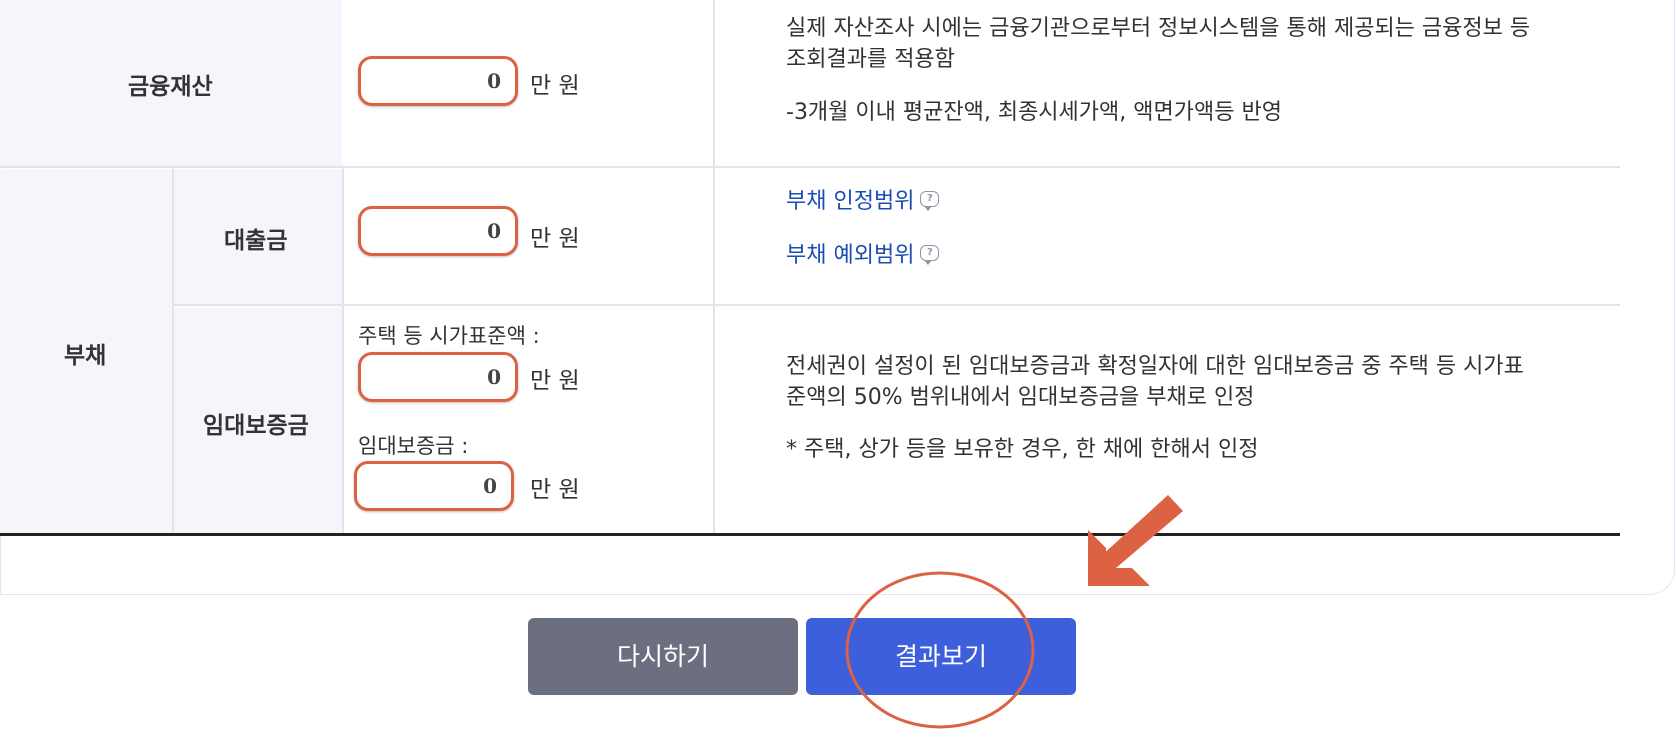  I want to click on reset-button: 다시하기, so click(663, 656).